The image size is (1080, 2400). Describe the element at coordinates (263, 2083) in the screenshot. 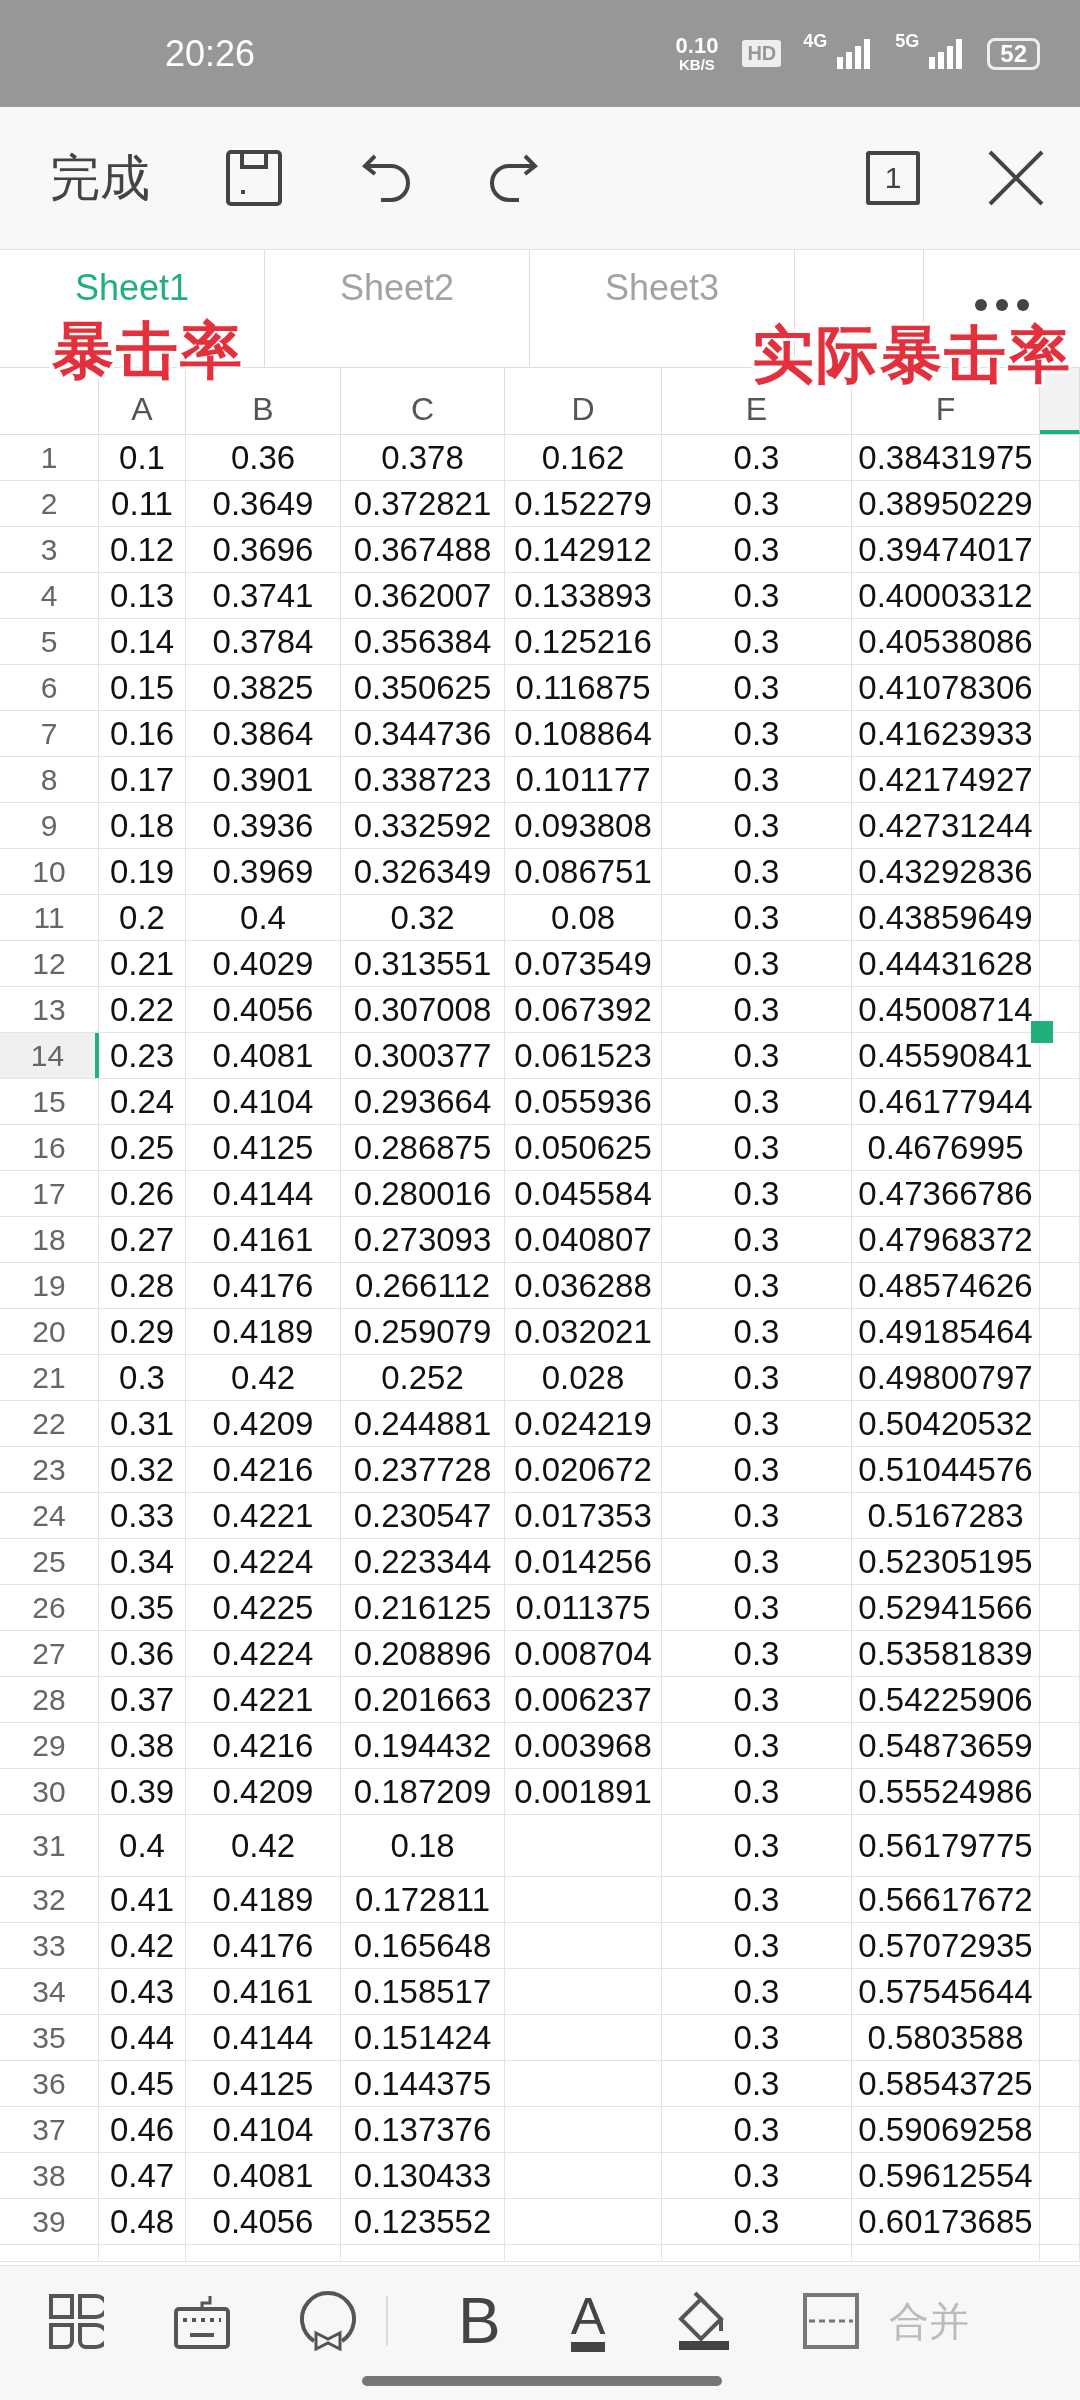

I see `table-cell: 0.4125` at that location.